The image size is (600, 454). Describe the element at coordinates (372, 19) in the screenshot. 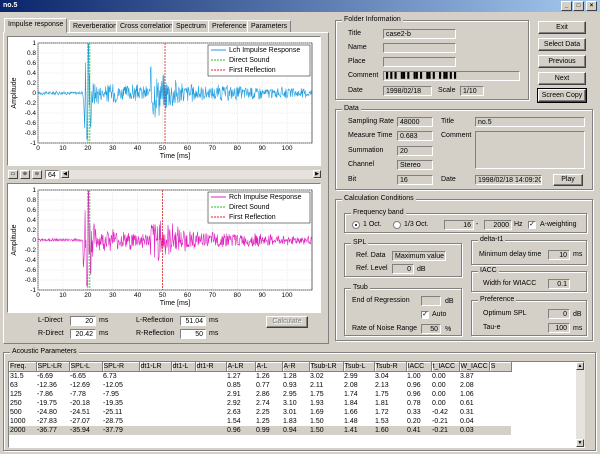

I see `folder-info-title: Folder Information` at that location.